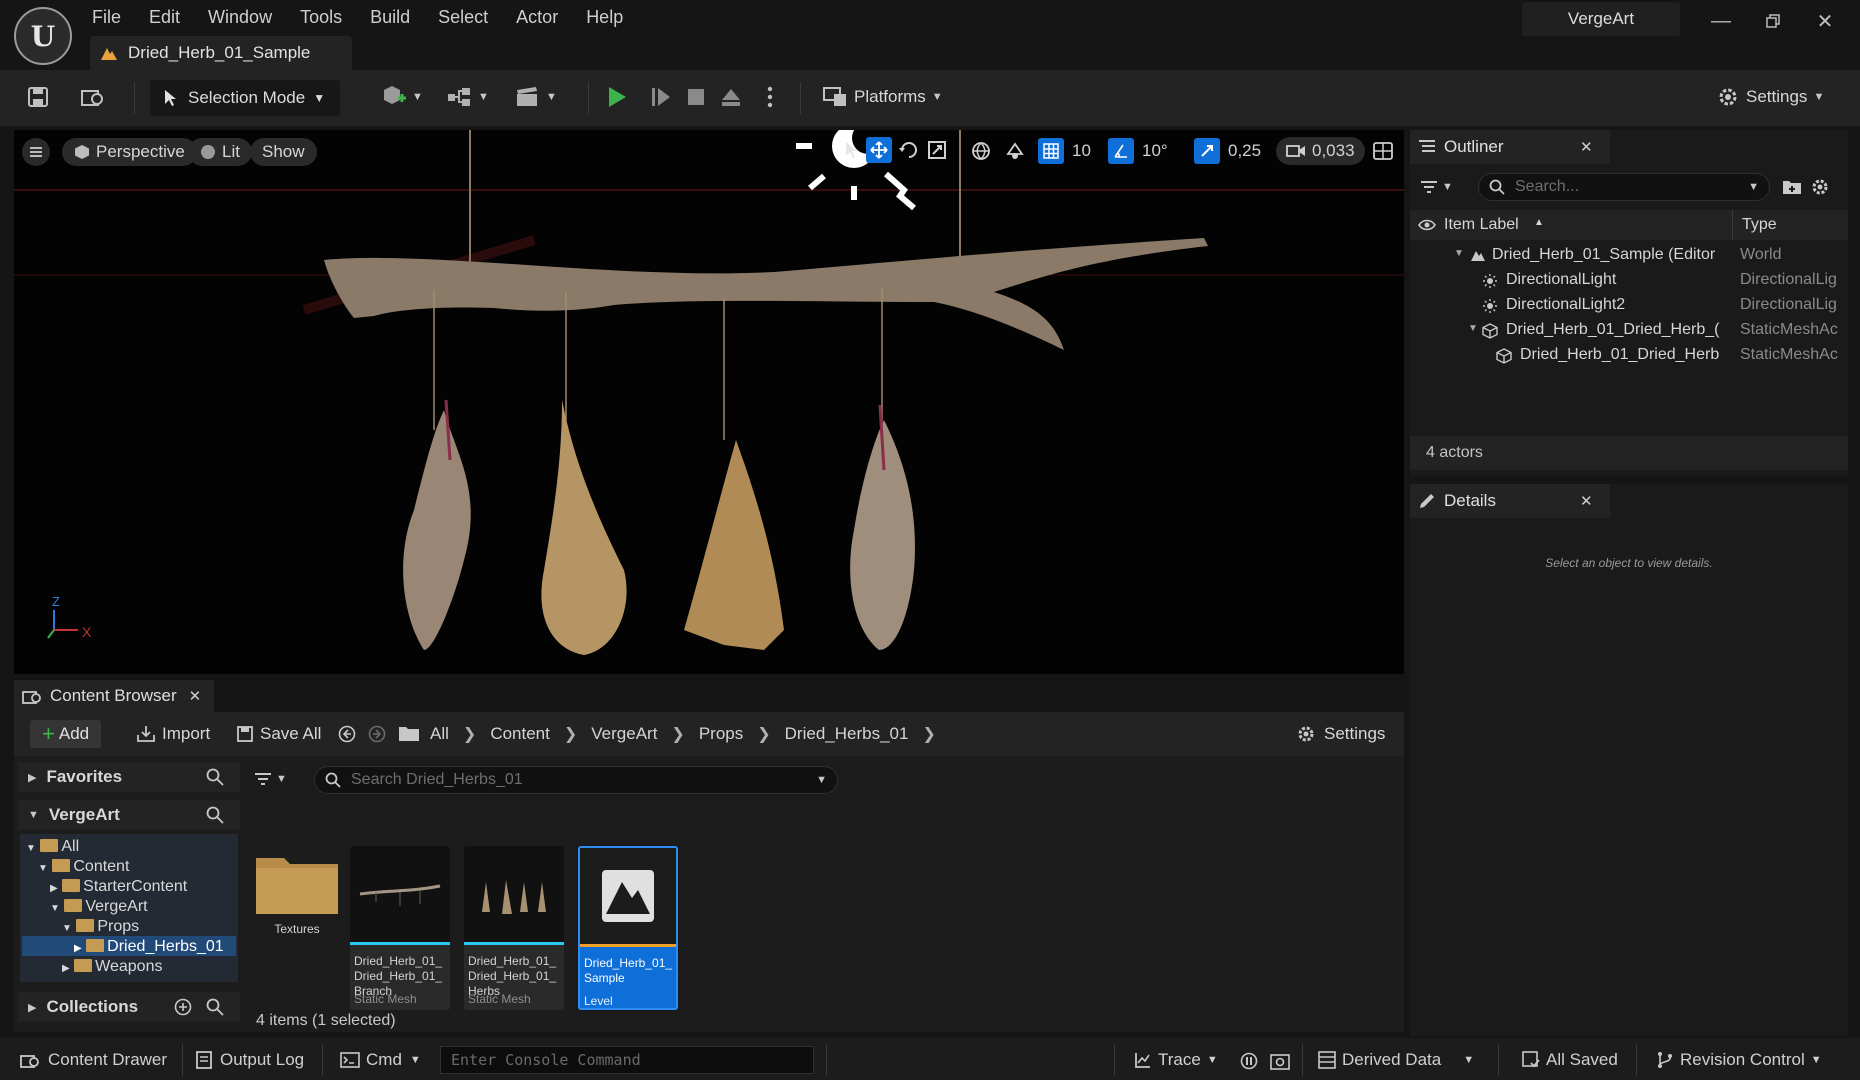  I want to click on lit-button: Lit, so click(220, 152).